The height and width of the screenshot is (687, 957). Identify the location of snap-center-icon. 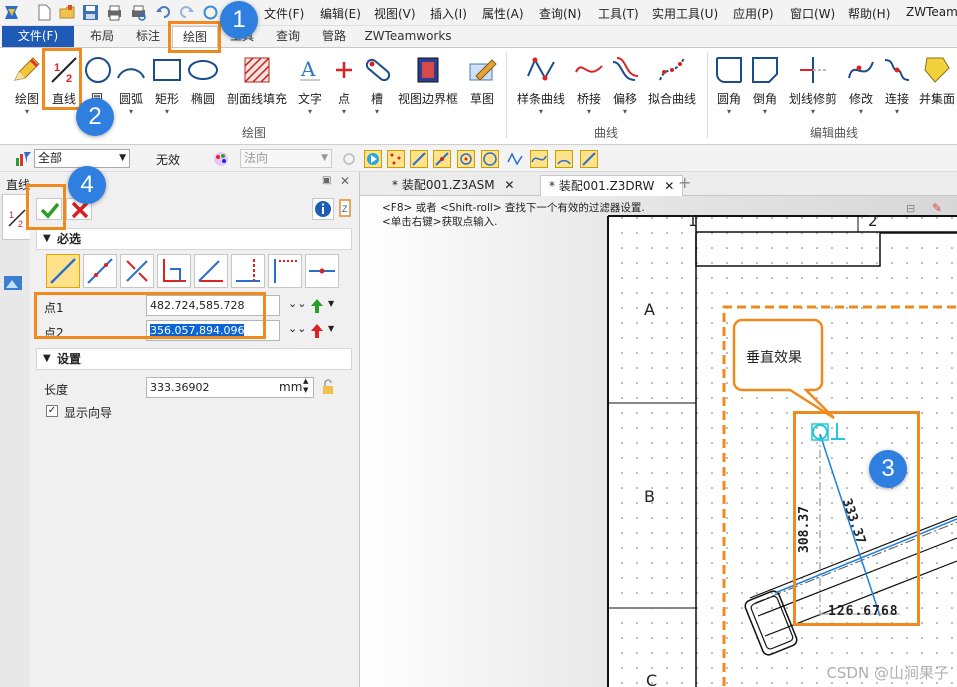
(466, 159).